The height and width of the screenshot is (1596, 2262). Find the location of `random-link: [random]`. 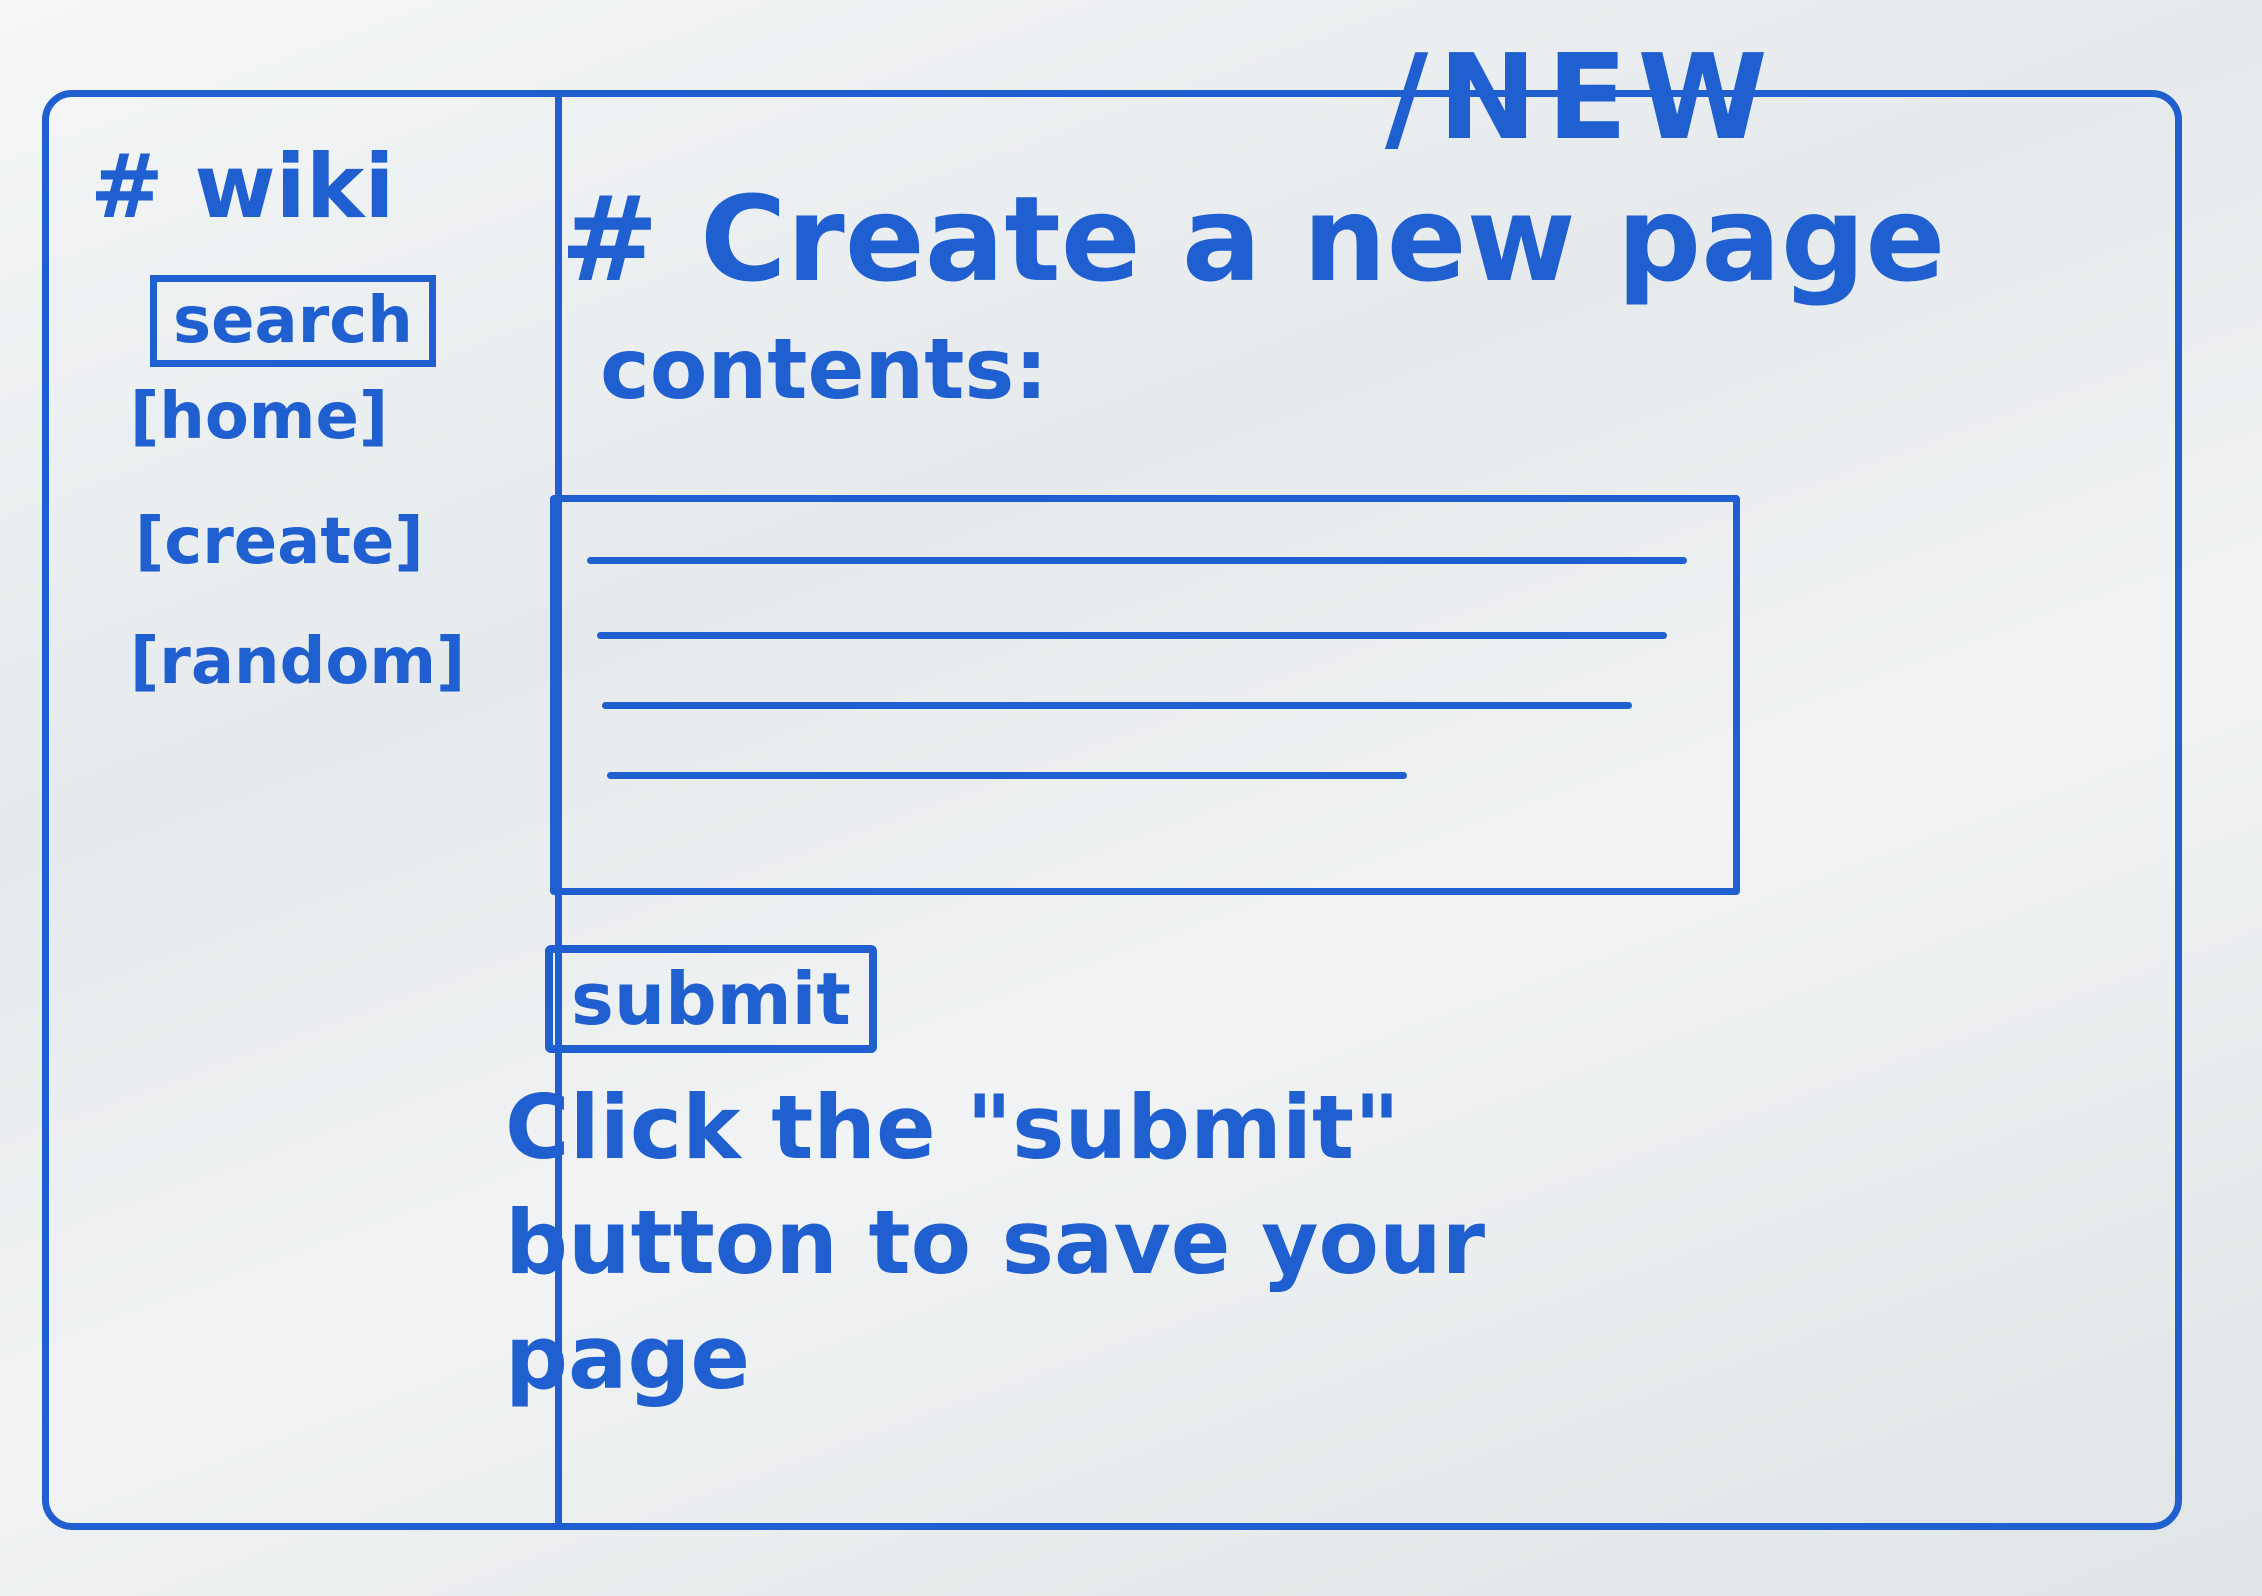

random-link: [random] is located at coordinates (297, 662).